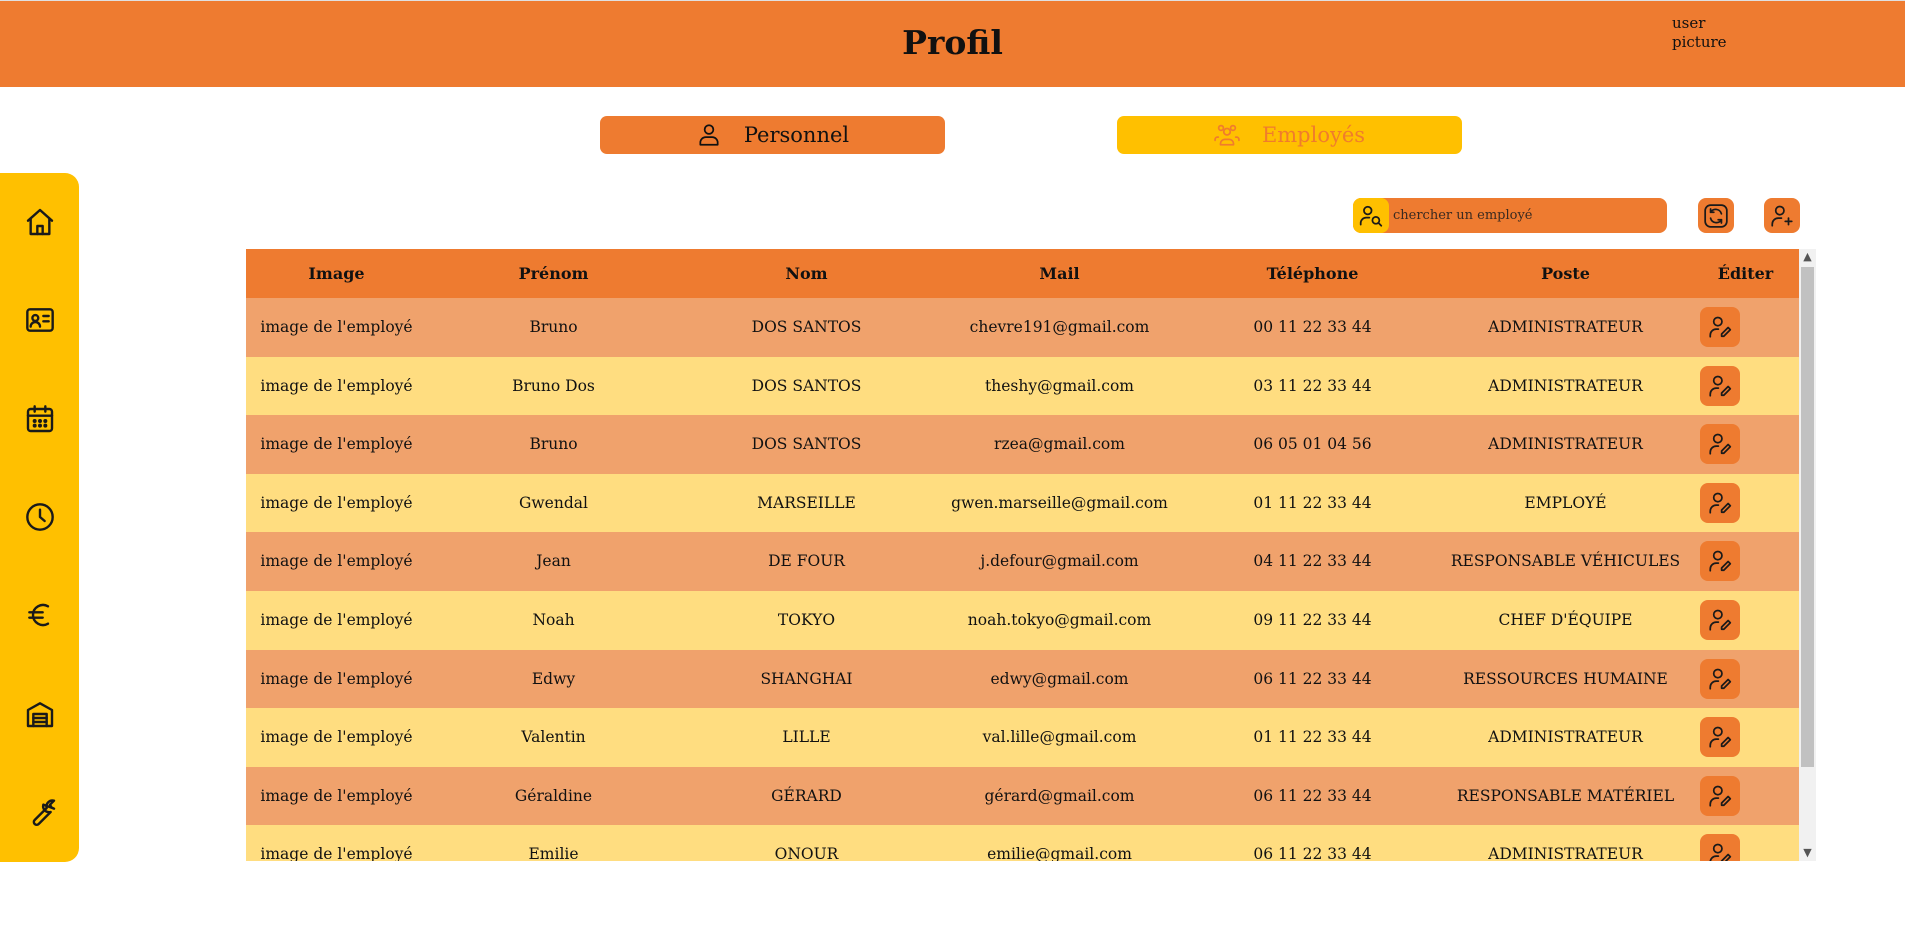  I want to click on cell-poste: CHEF D'ÉQUIPE, so click(1565, 619).